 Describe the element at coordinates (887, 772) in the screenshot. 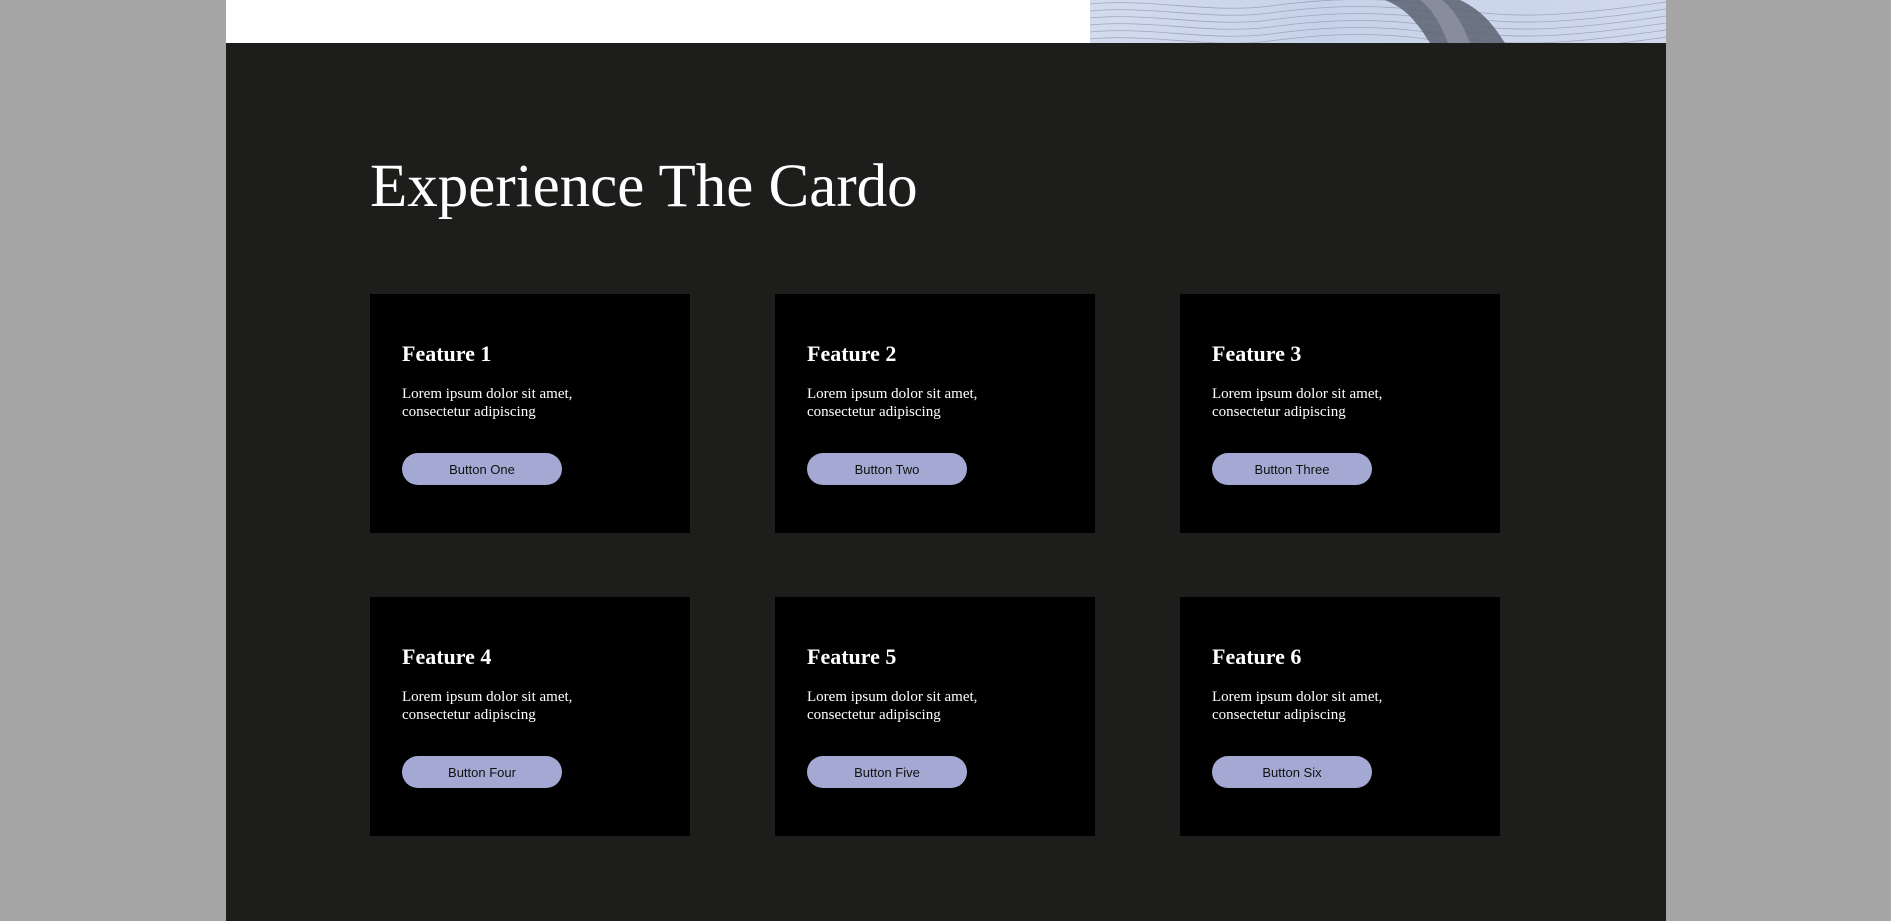

I see `feature-button-five: Button Five` at that location.